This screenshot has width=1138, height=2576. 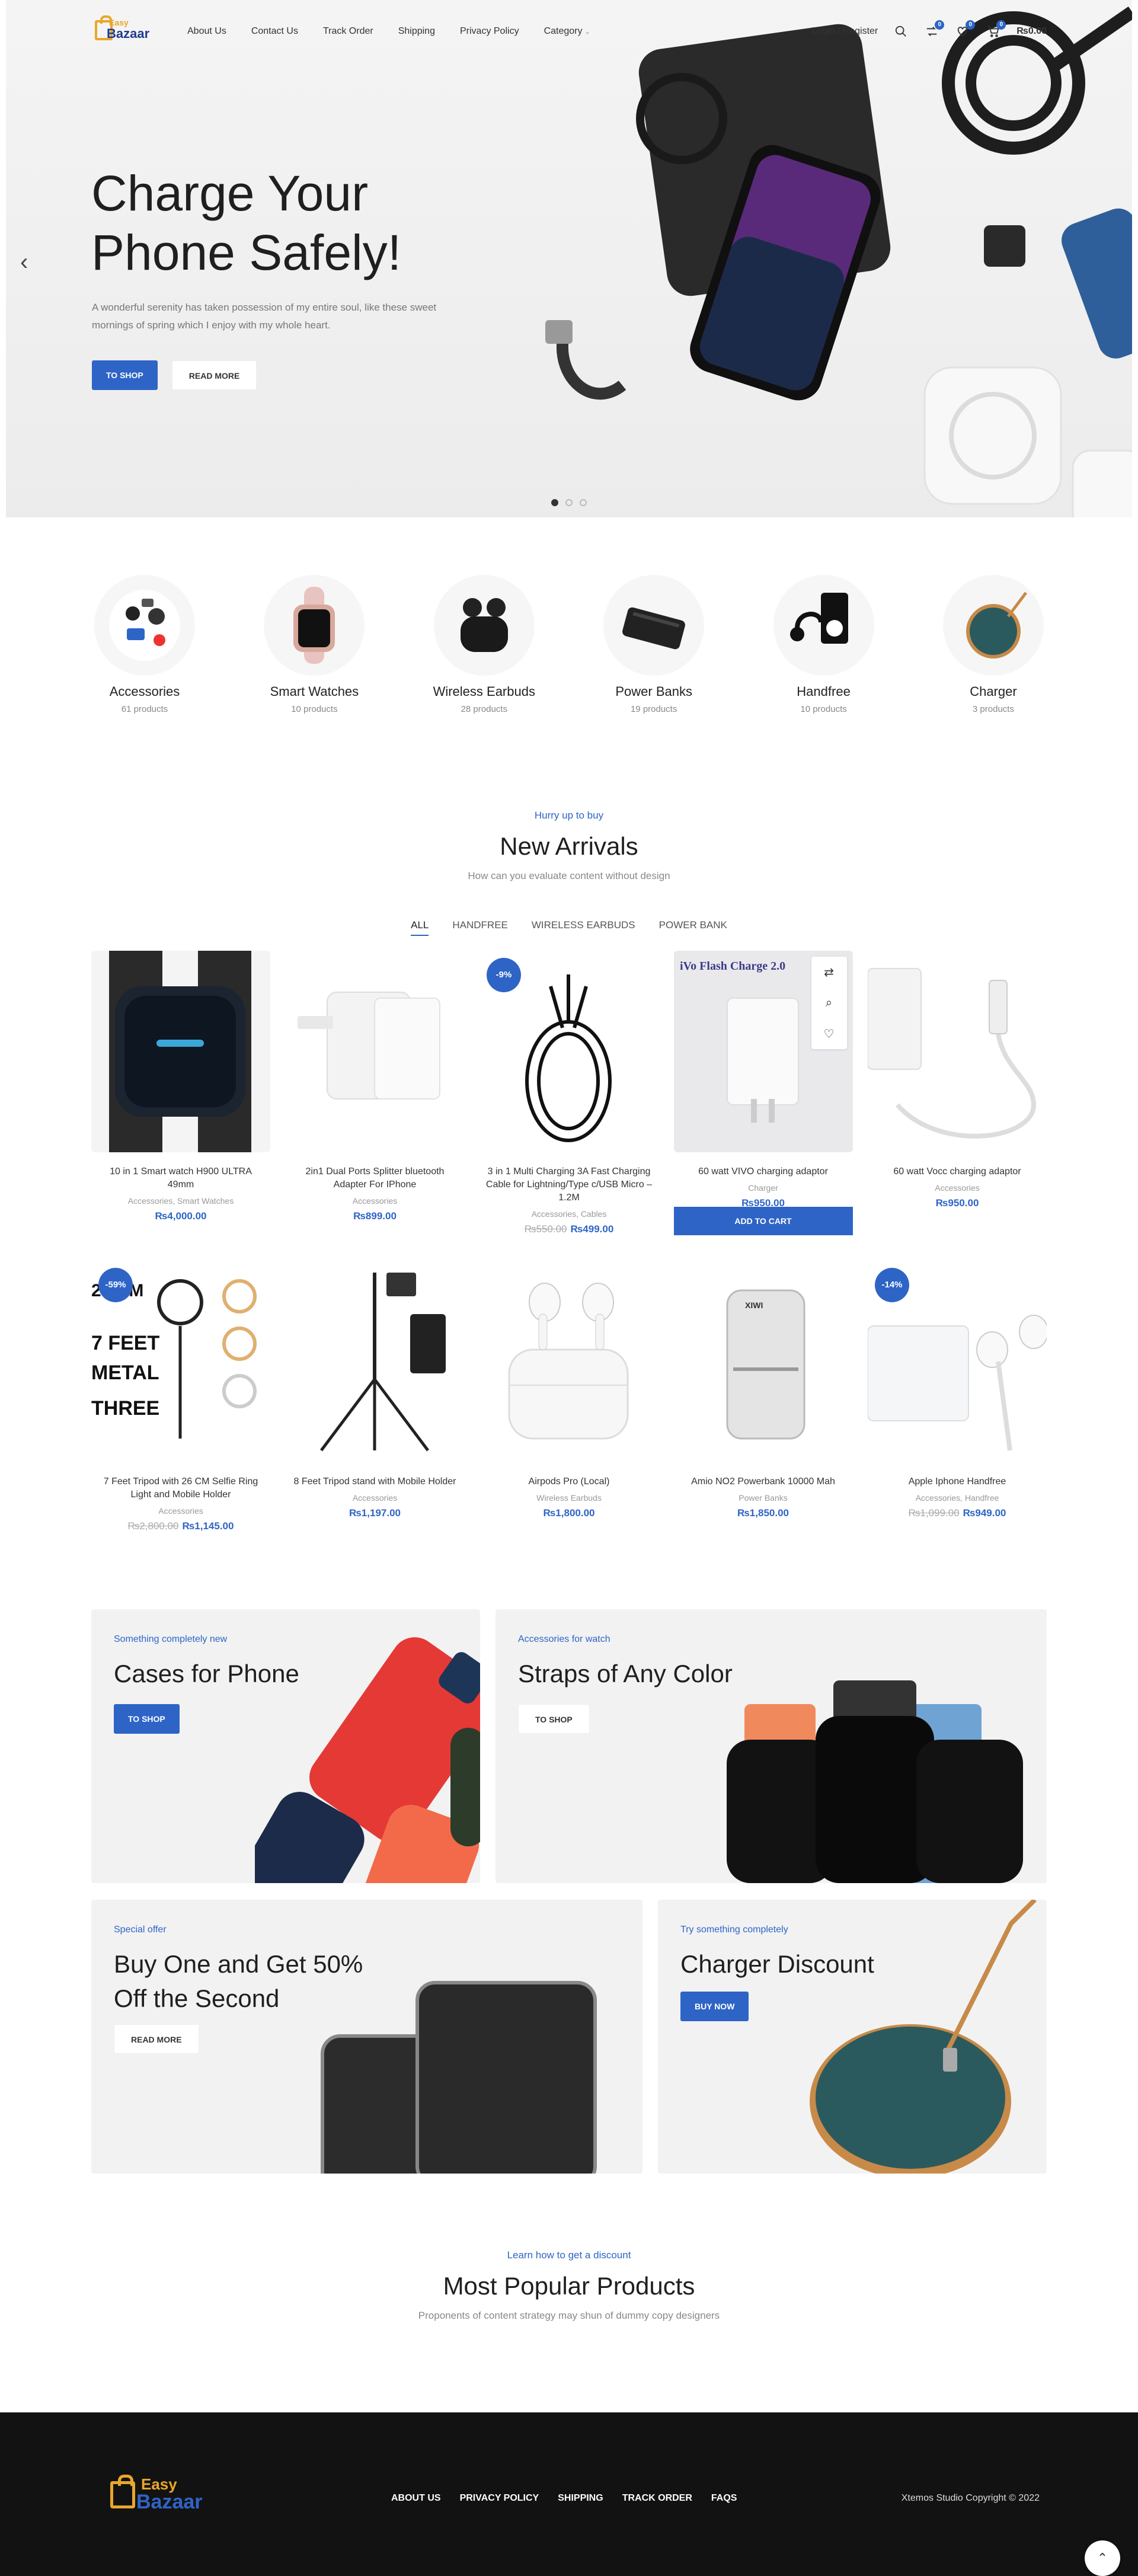 I want to click on product-image: XIWI, so click(x=763, y=1361).